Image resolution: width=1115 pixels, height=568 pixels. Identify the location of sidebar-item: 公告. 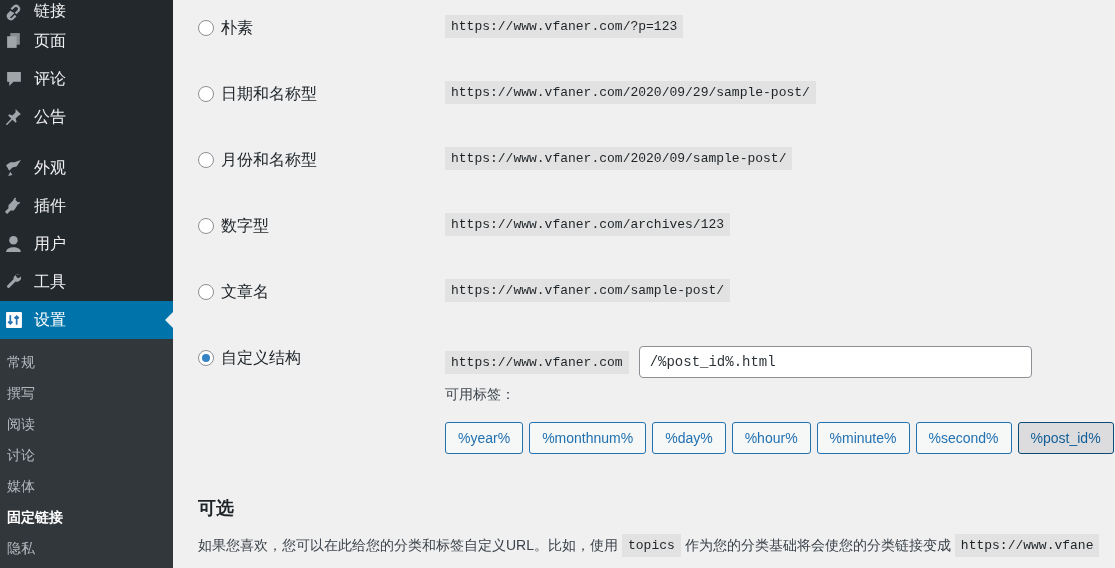
(86, 117).